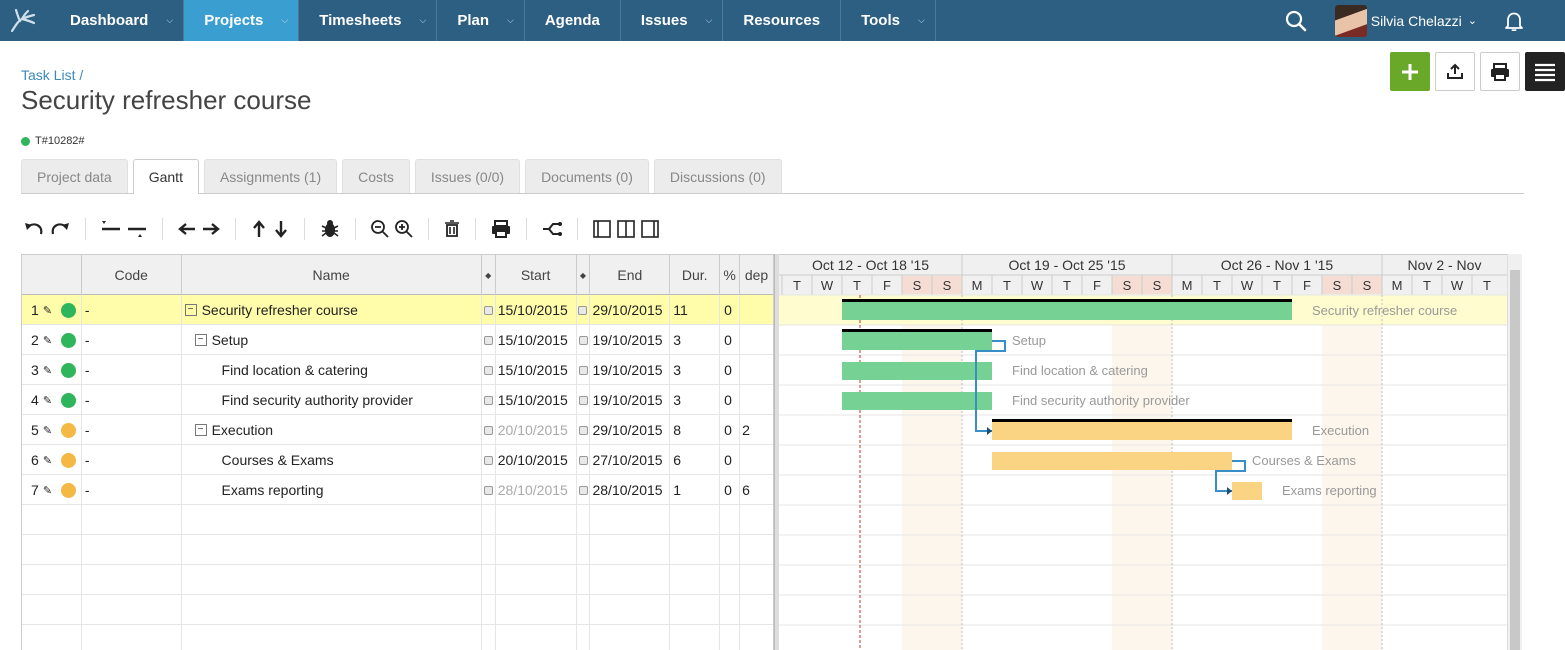 This screenshot has height=650, width=1565. I want to click on tab-documents: Documents (0), so click(587, 176).